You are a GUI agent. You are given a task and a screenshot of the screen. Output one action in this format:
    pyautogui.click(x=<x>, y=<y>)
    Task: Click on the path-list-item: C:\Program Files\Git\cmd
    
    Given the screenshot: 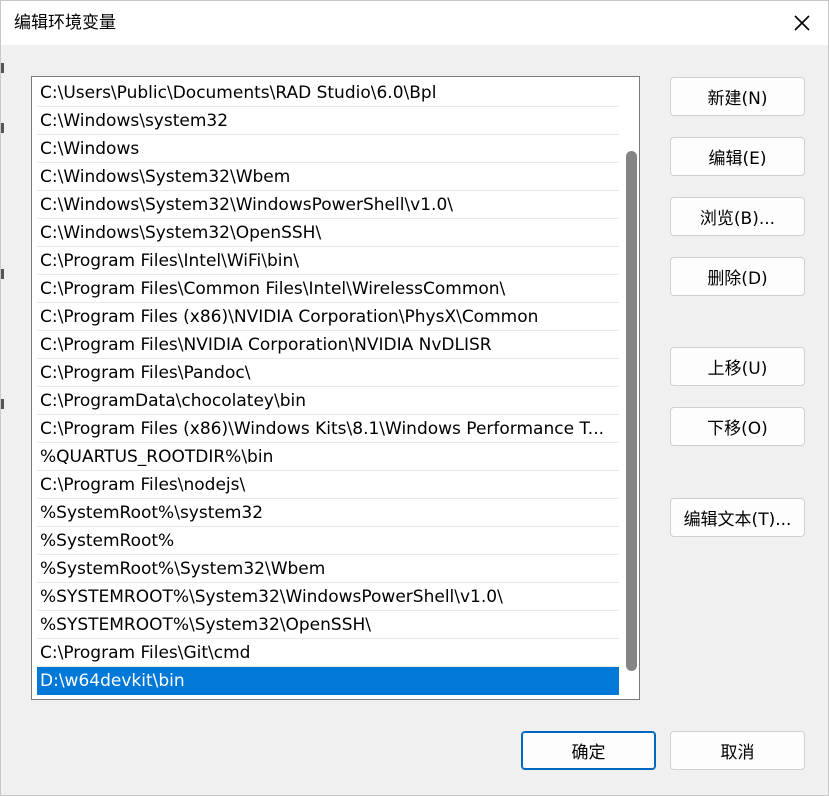 What is the action you would take?
    pyautogui.click(x=328, y=653)
    